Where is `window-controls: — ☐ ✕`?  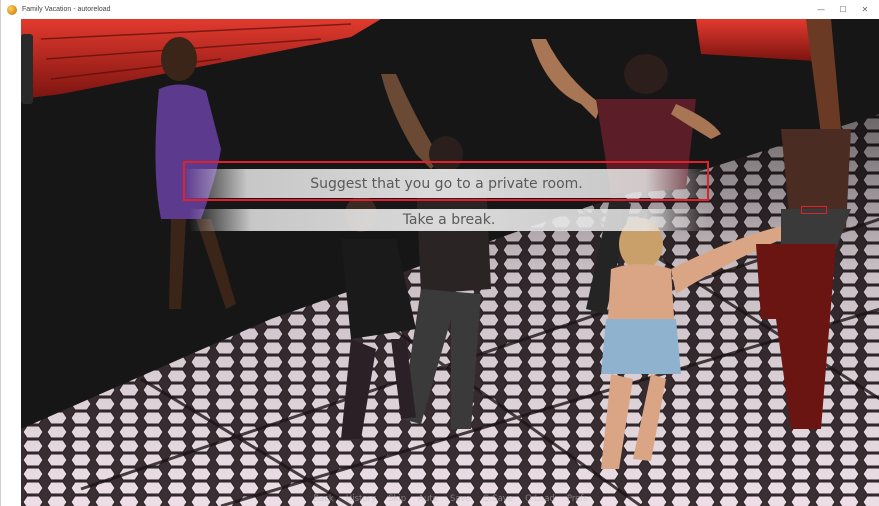
window-controls: — ☐ ✕ is located at coordinates (843, 9).